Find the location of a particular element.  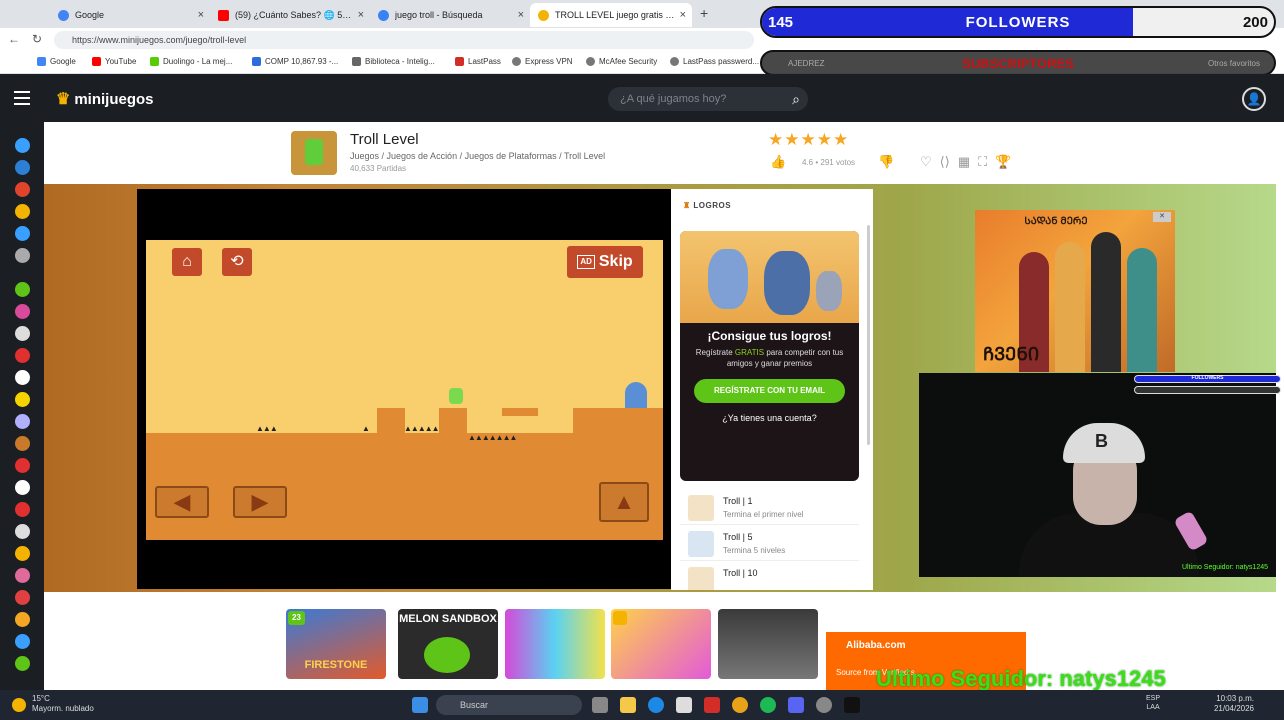

achievement-item: Troll | 5 Termina 5 niveles is located at coordinates (769, 544).